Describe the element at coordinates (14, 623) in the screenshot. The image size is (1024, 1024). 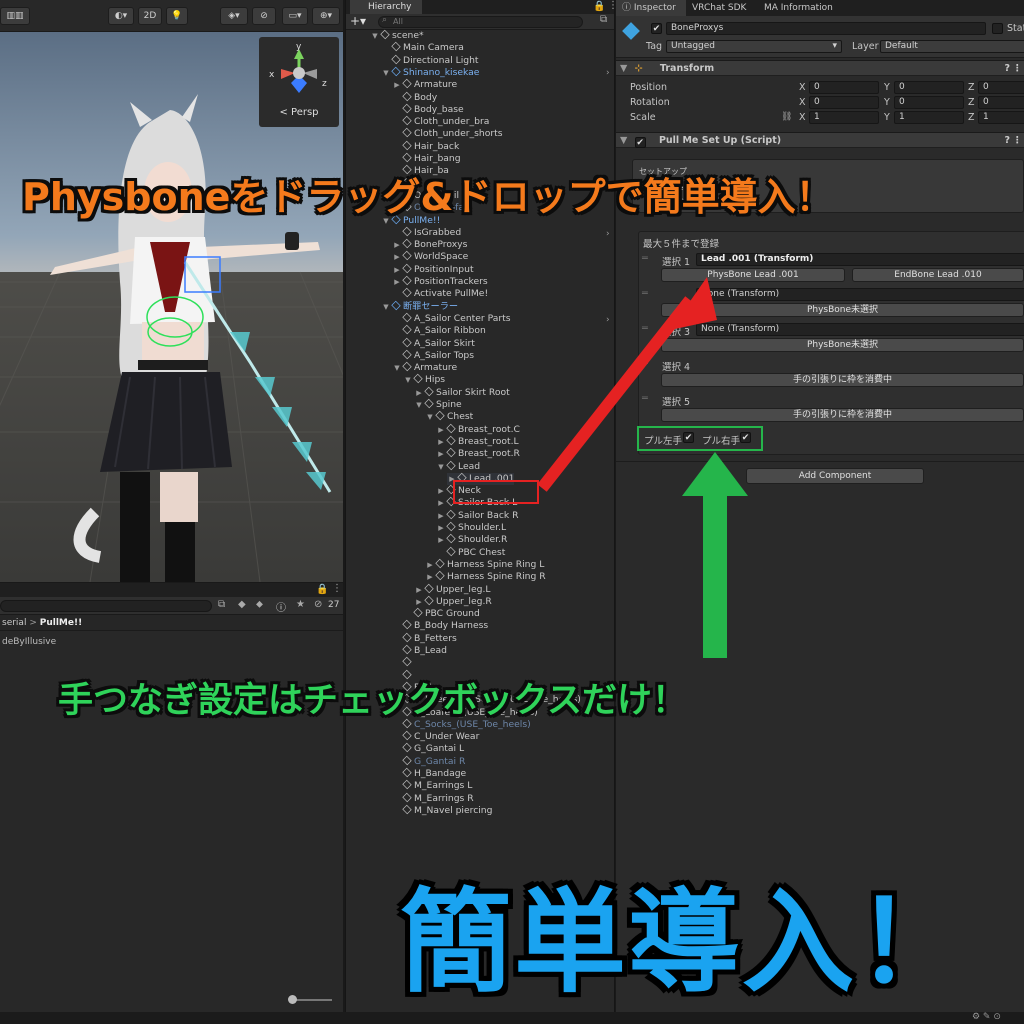
I see `breadcrumb-parent: serial` at that location.